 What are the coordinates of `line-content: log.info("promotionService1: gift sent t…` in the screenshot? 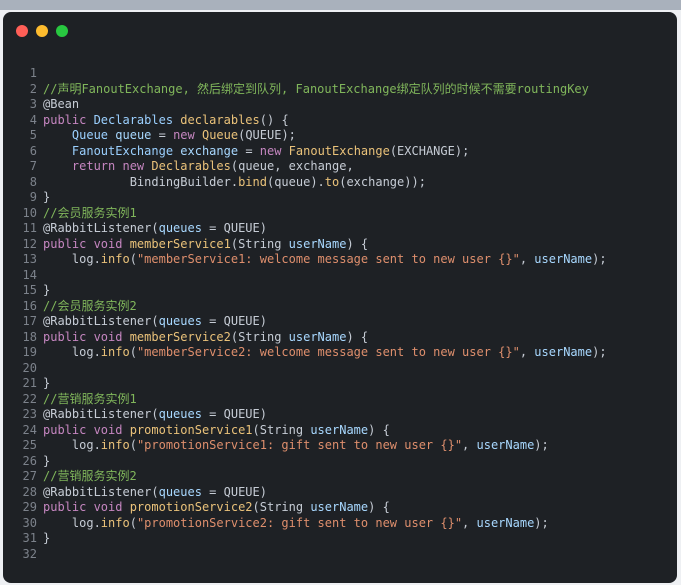 It's located at (293, 446).